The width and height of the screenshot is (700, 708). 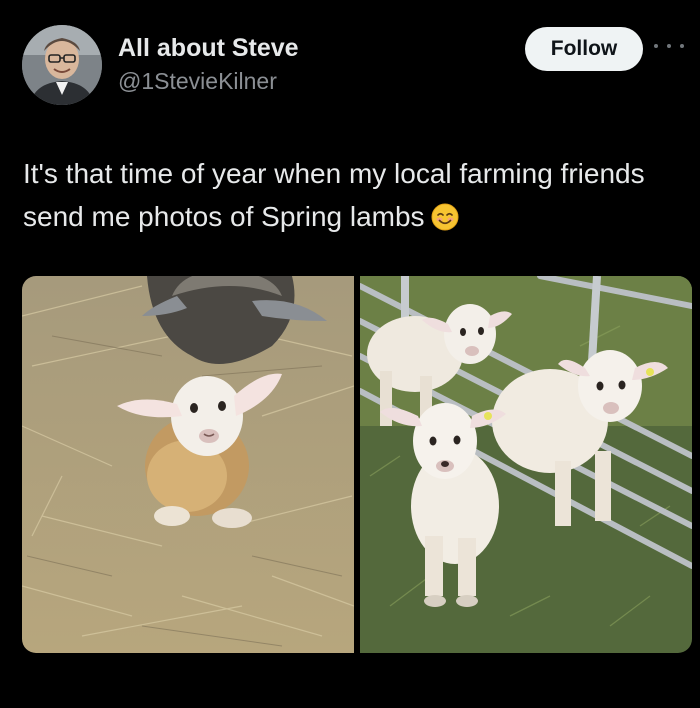 What do you see at coordinates (669, 46) in the screenshot?
I see `more-options-icon` at bounding box center [669, 46].